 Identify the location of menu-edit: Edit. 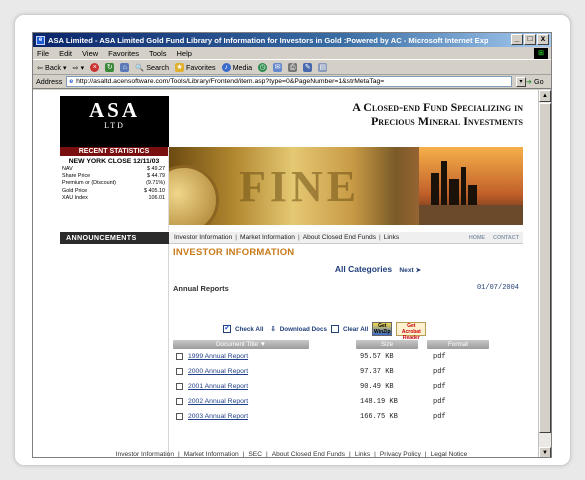
(65, 53).